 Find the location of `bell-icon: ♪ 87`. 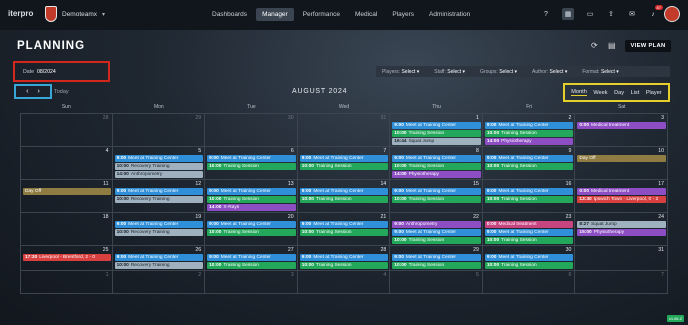

bell-icon: ♪ 87 is located at coordinates (655, 12).